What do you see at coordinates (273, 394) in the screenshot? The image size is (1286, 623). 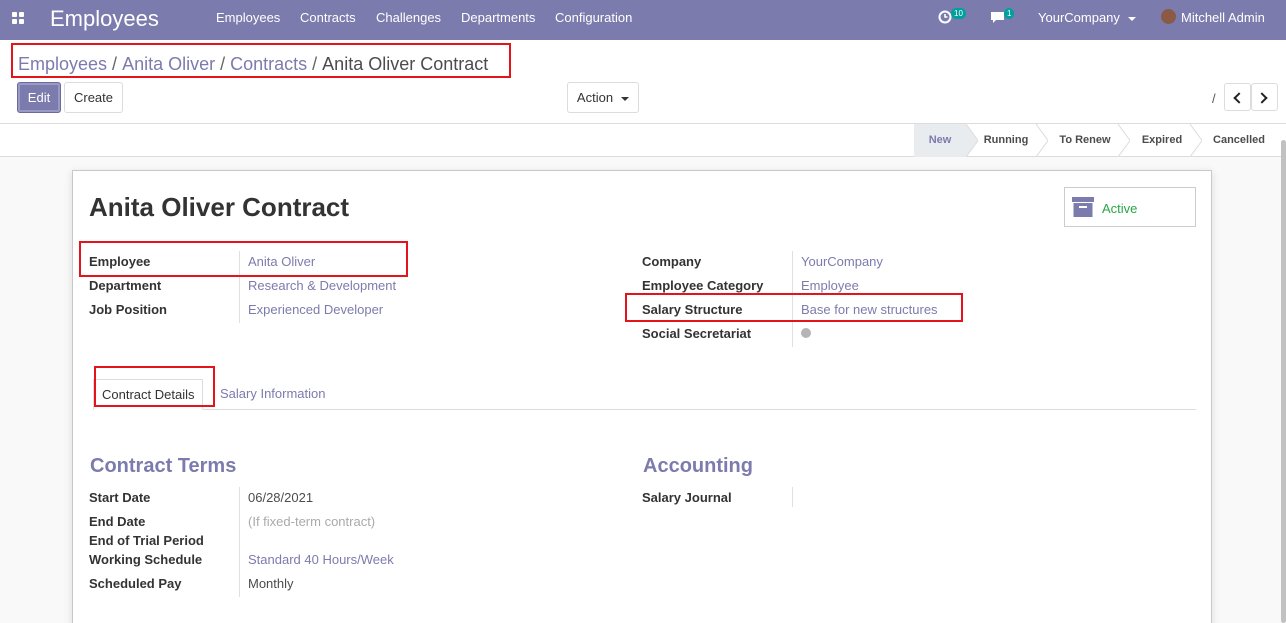 I see `tab-salary-information: Salary Information` at bounding box center [273, 394].